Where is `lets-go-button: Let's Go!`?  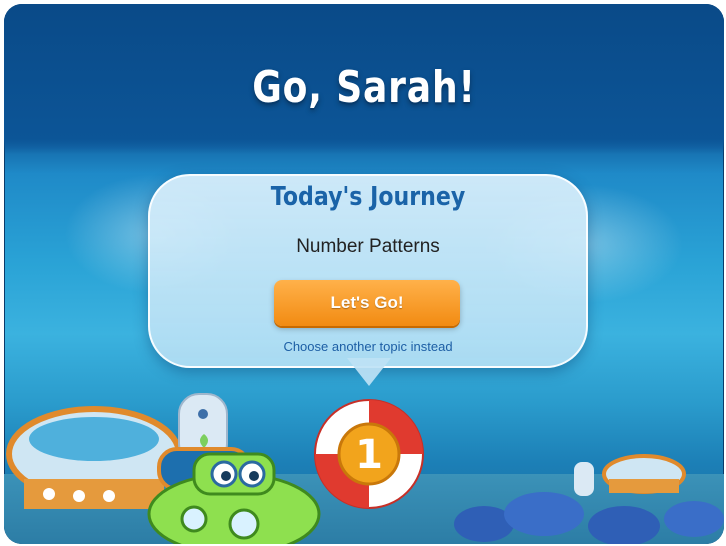
lets-go-button: Let's Go! is located at coordinates (367, 303).